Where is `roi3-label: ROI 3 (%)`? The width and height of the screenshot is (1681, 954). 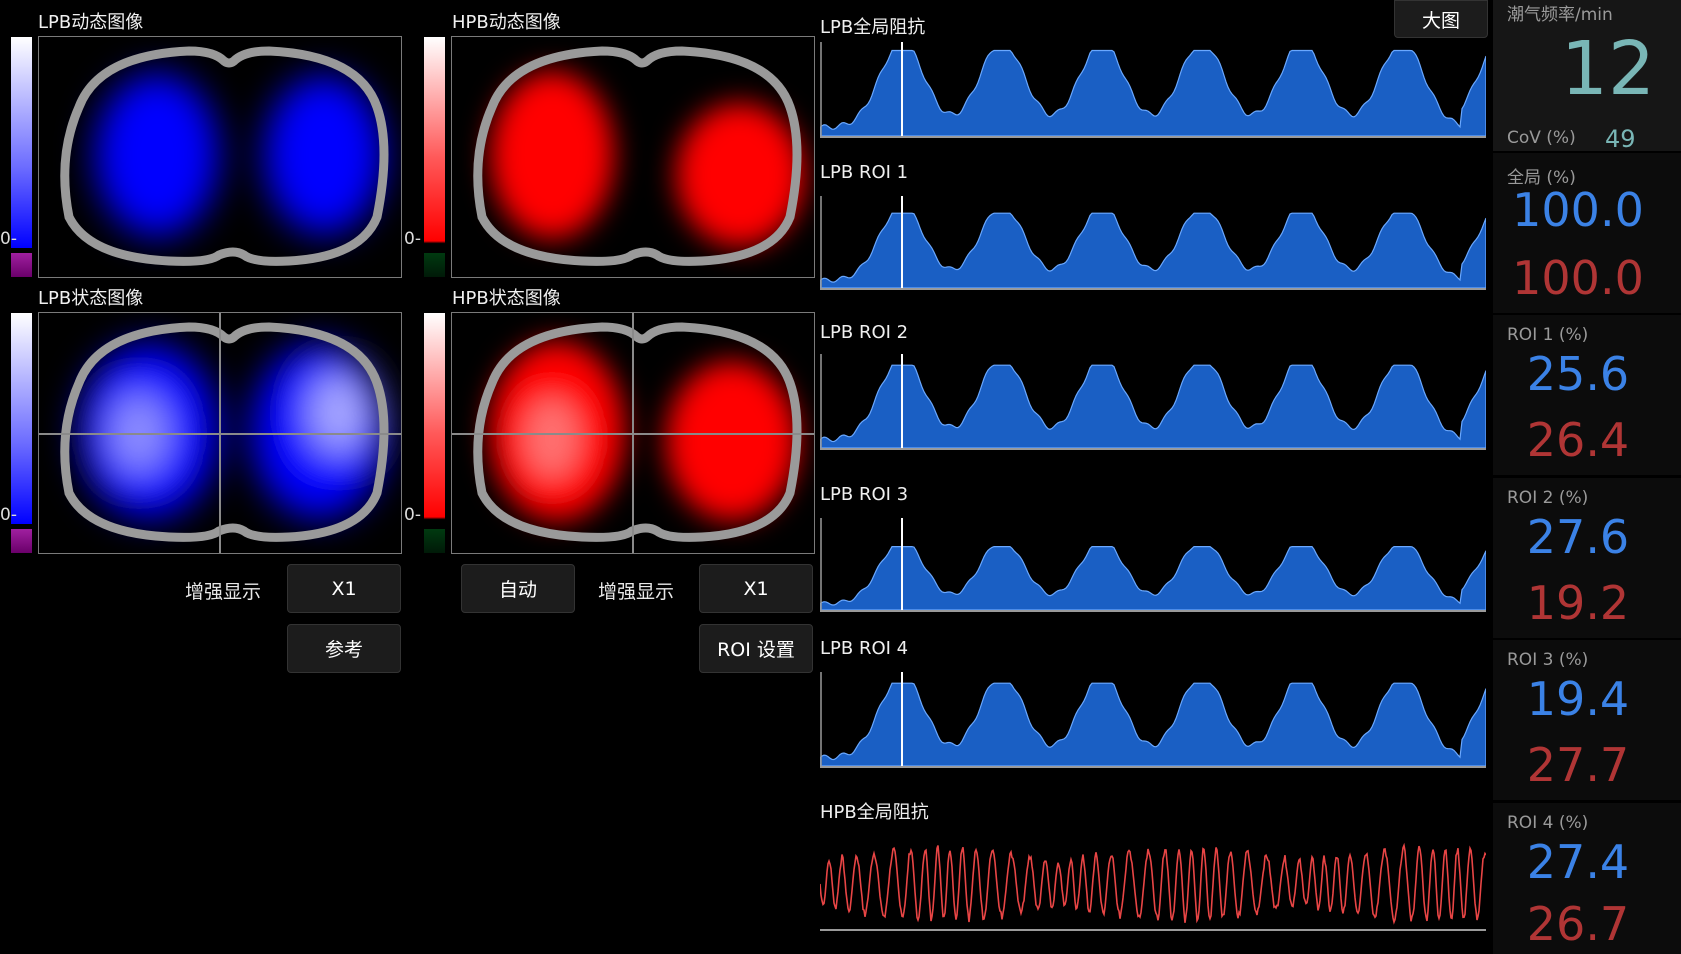 roi3-label: ROI 3 (%) is located at coordinates (1548, 660).